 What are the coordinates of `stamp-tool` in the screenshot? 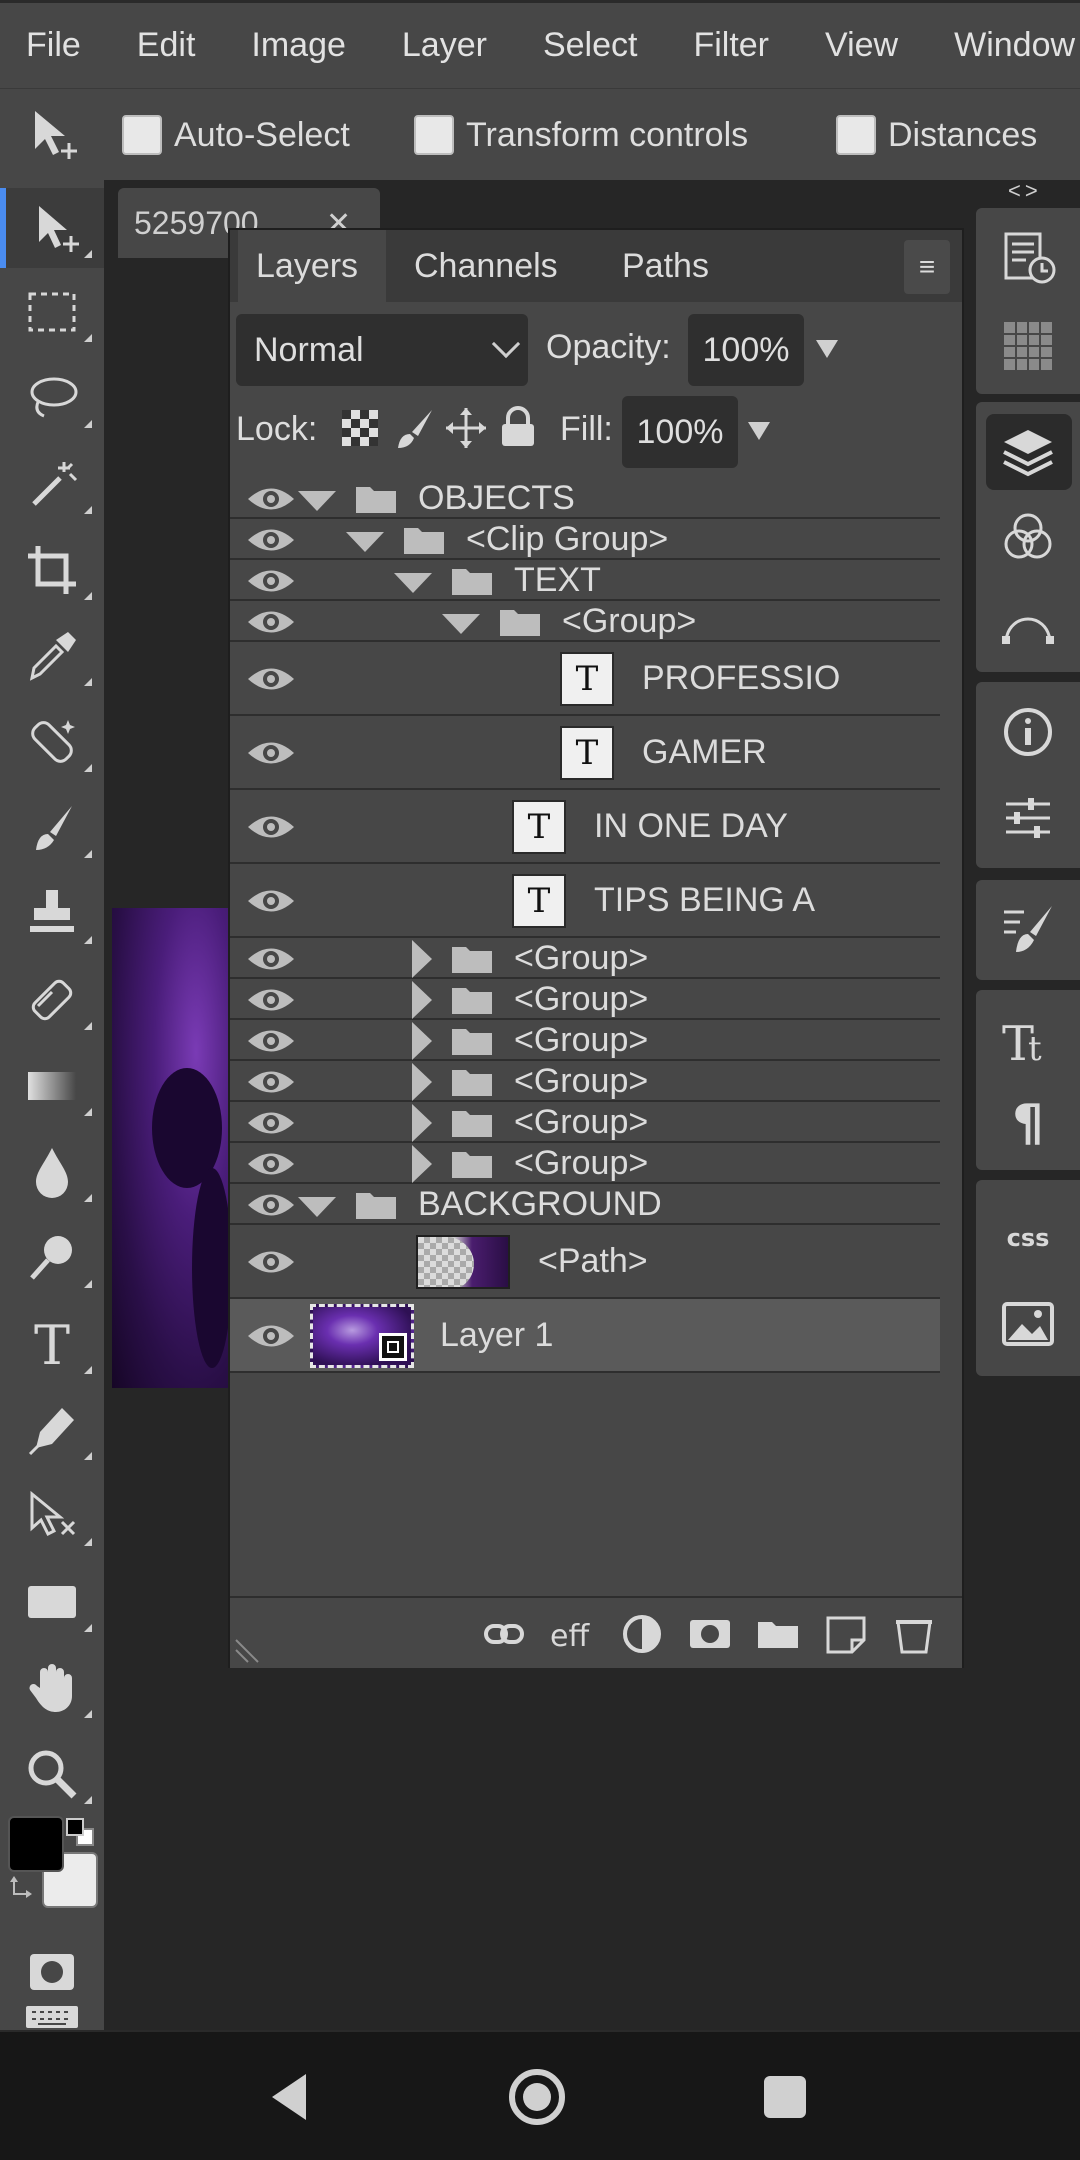 It's located at (52, 914).